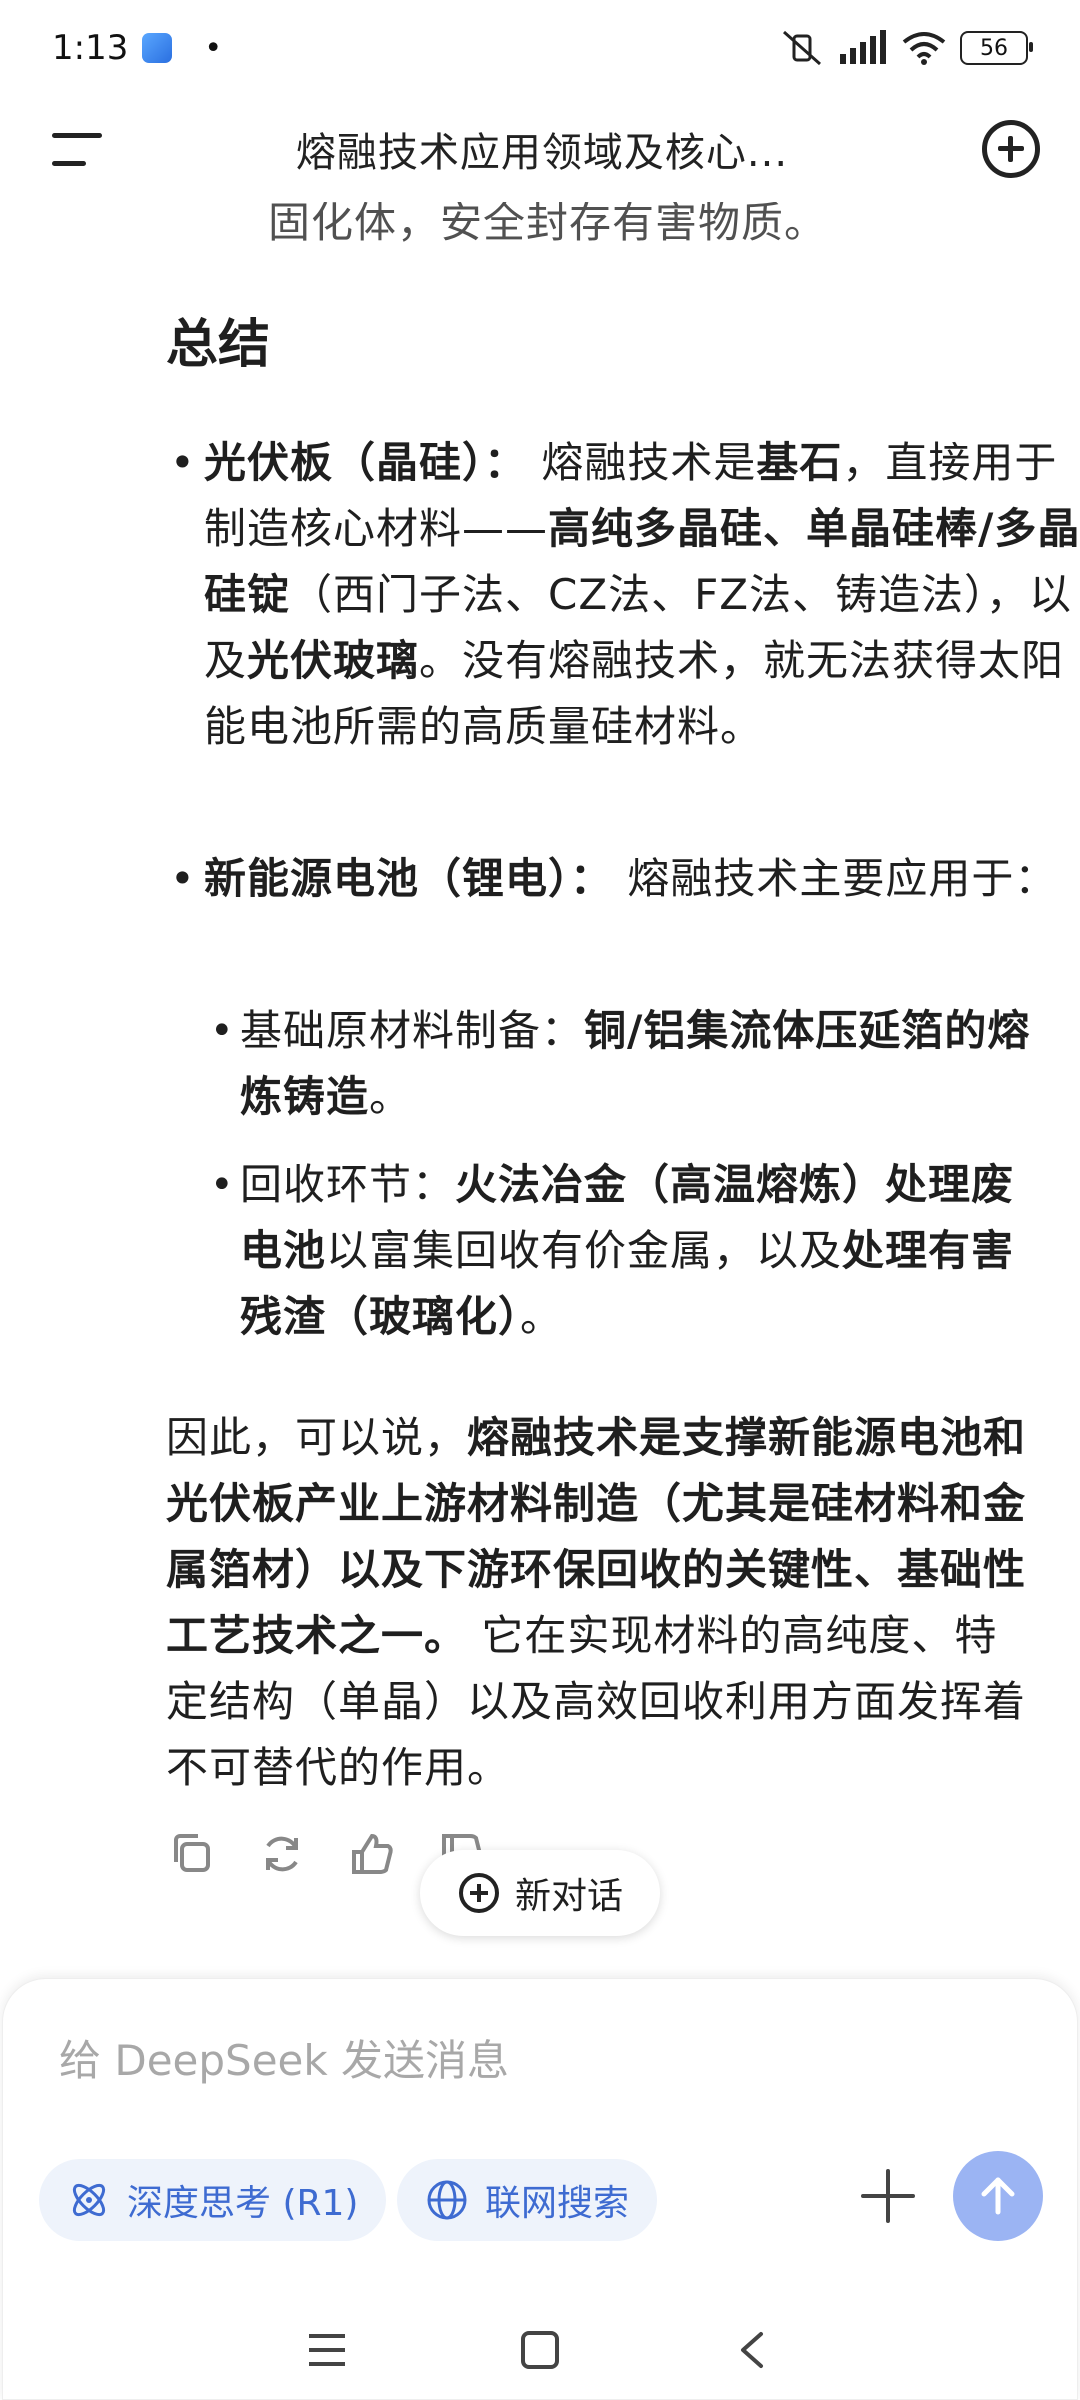 Image resolution: width=1080 pixels, height=2400 pixels. What do you see at coordinates (282, 1854) in the screenshot?
I see `regenerate-icon` at bounding box center [282, 1854].